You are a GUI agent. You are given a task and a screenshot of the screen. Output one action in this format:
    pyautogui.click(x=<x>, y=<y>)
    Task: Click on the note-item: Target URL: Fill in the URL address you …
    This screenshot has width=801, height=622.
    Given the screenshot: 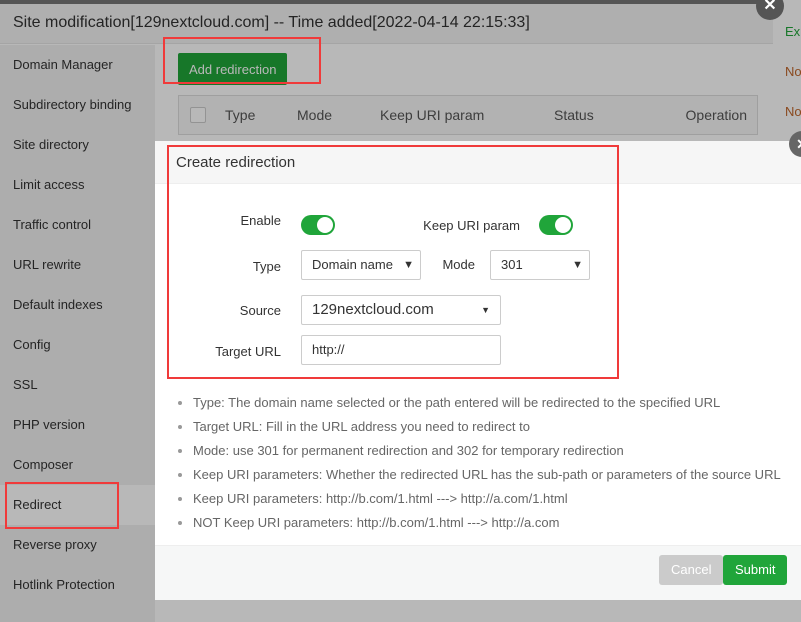 What is the action you would take?
    pyautogui.click(x=478, y=427)
    